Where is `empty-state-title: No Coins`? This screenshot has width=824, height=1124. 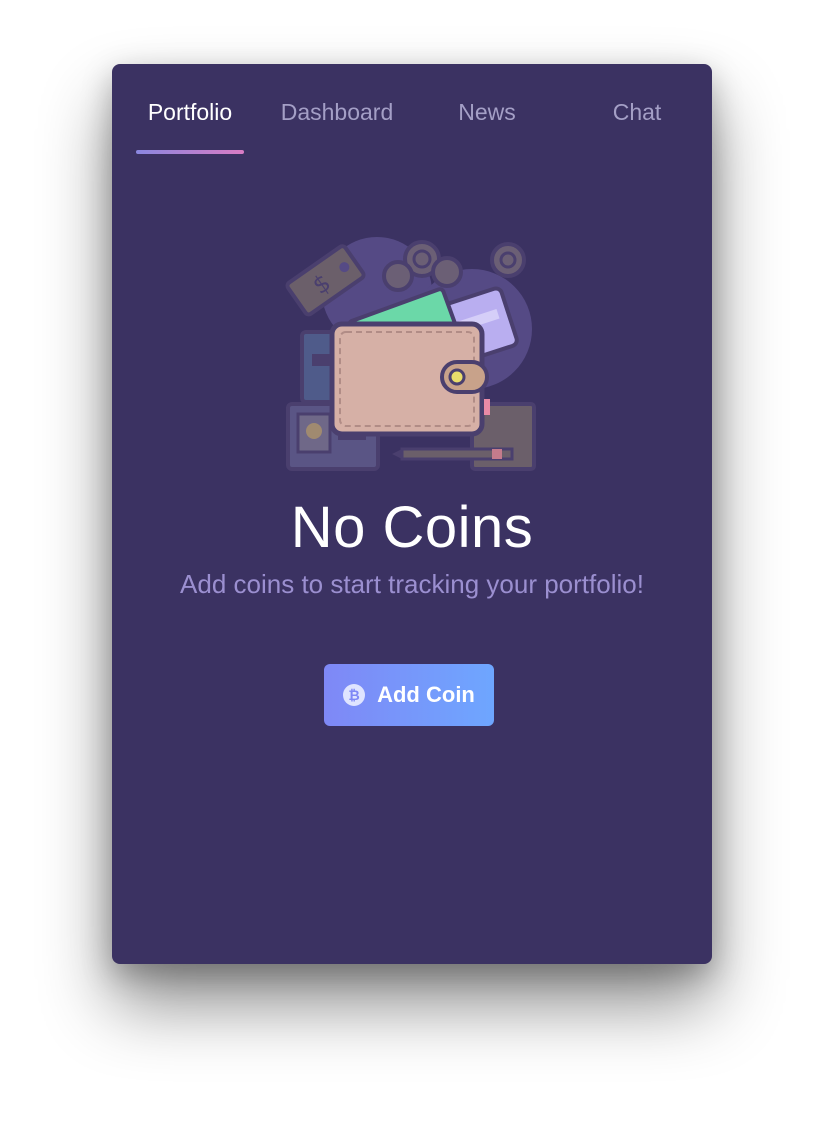
empty-state-title: No Coins is located at coordinates (412, 527).